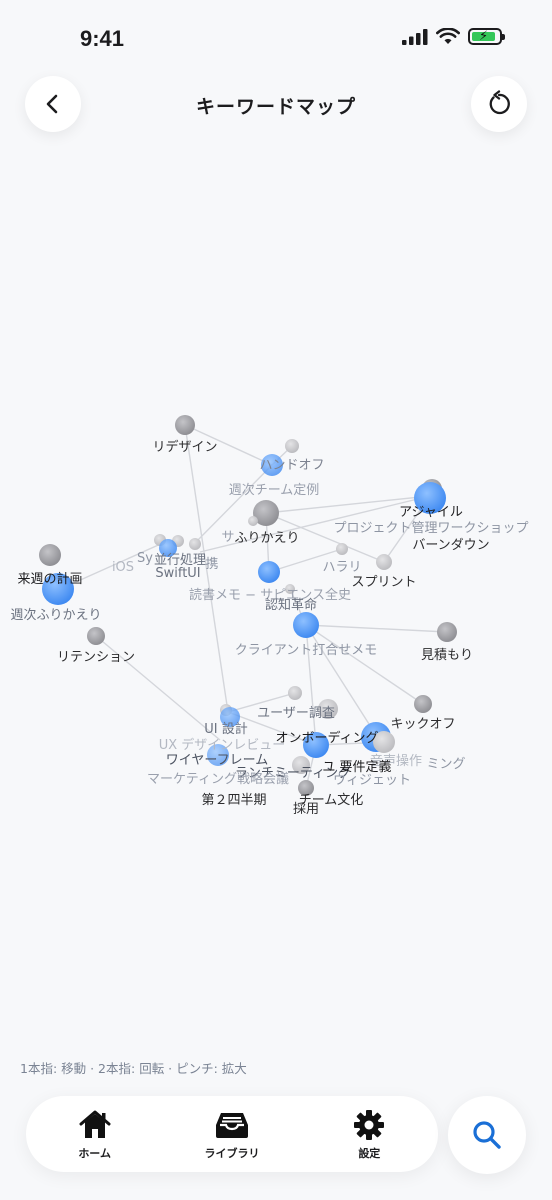  What do you see at coordinates (296, 713) in the screenshot?
I see `label-user-research: ユーザー調査` at bounding box center [296, 713].